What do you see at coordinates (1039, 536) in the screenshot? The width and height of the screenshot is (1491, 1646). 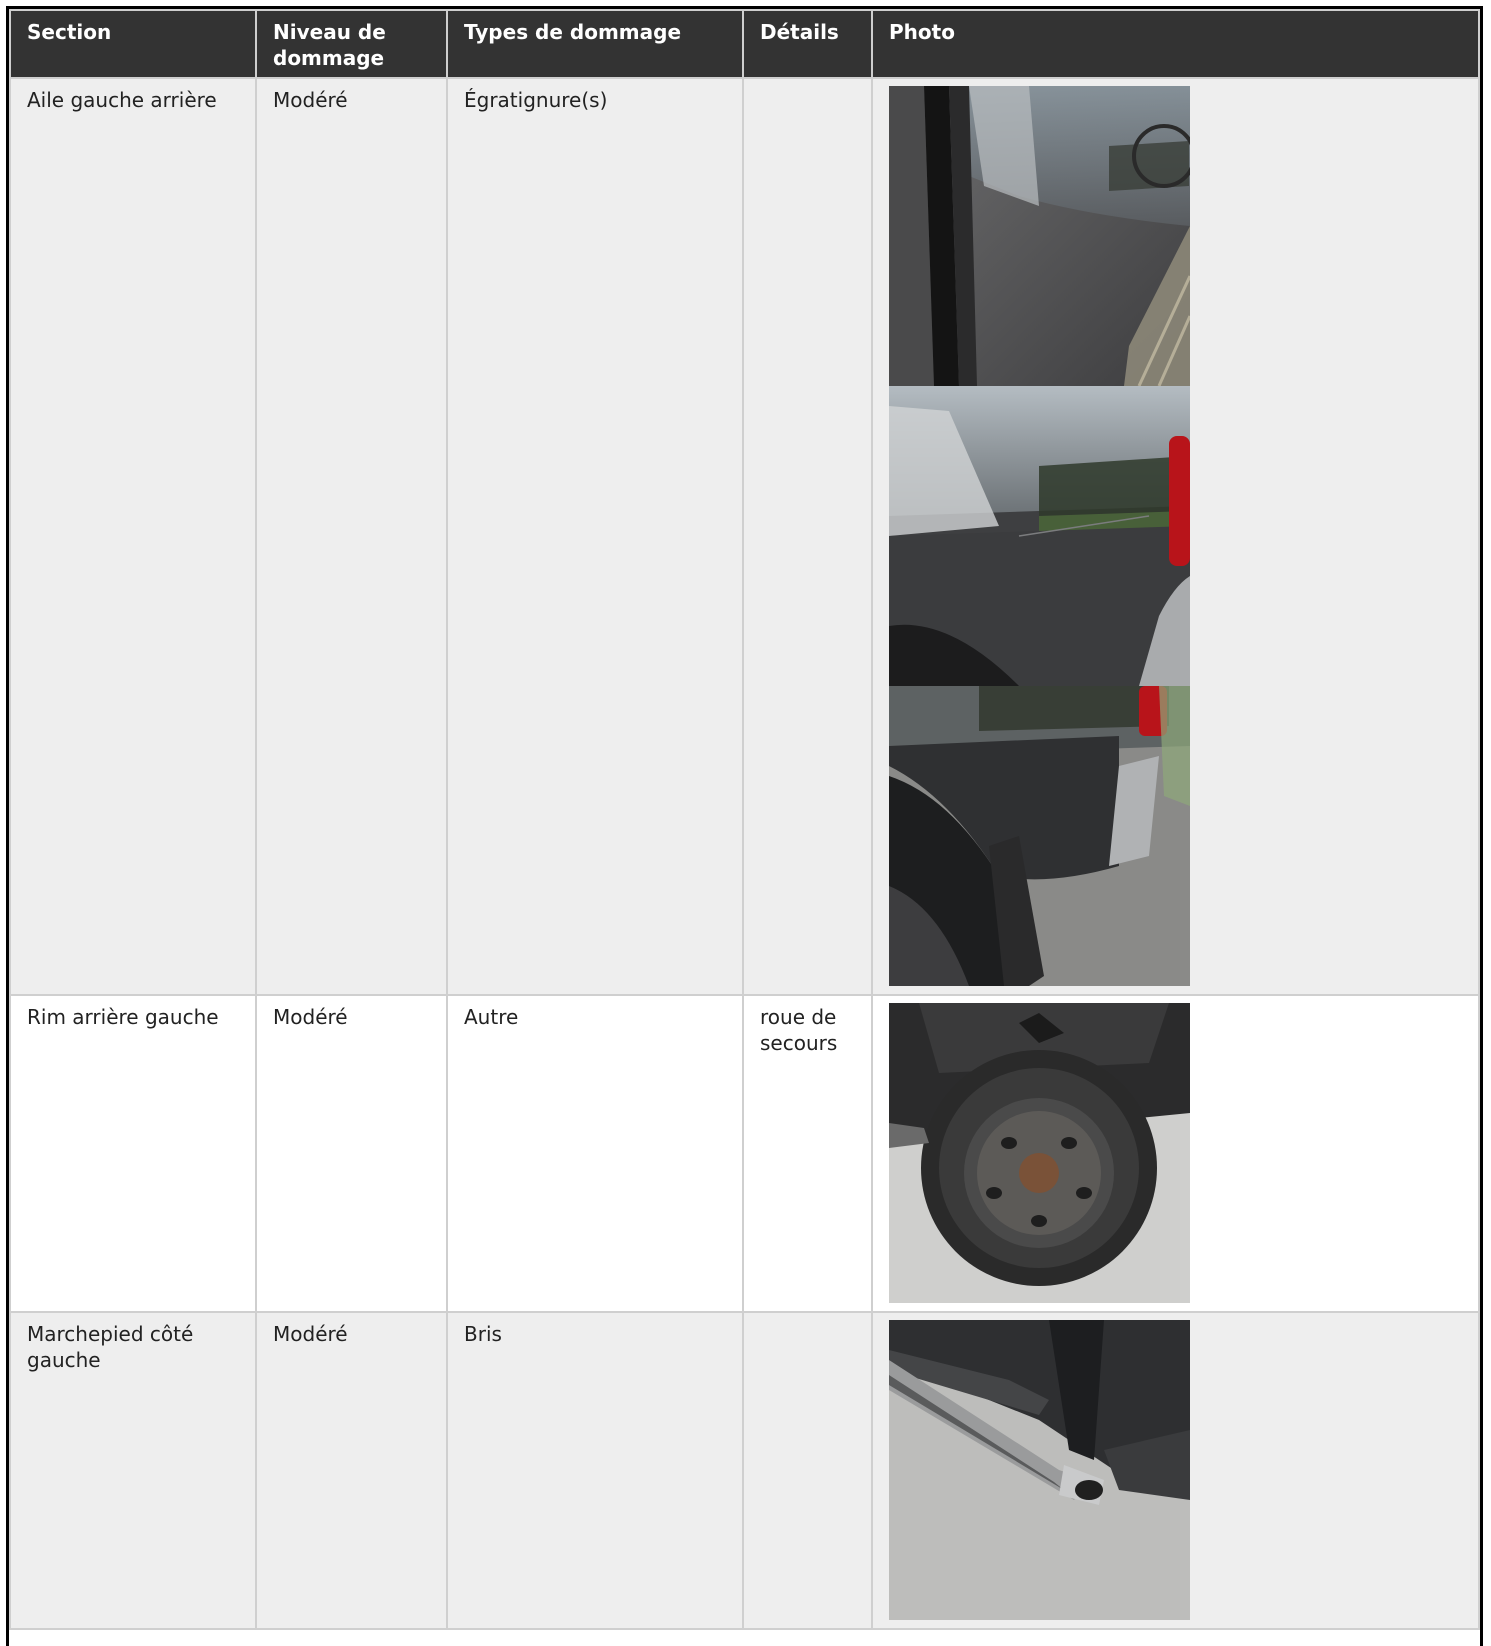 I see `rear-left-fender-scratch-photo` at bounding box center [1039, 536].